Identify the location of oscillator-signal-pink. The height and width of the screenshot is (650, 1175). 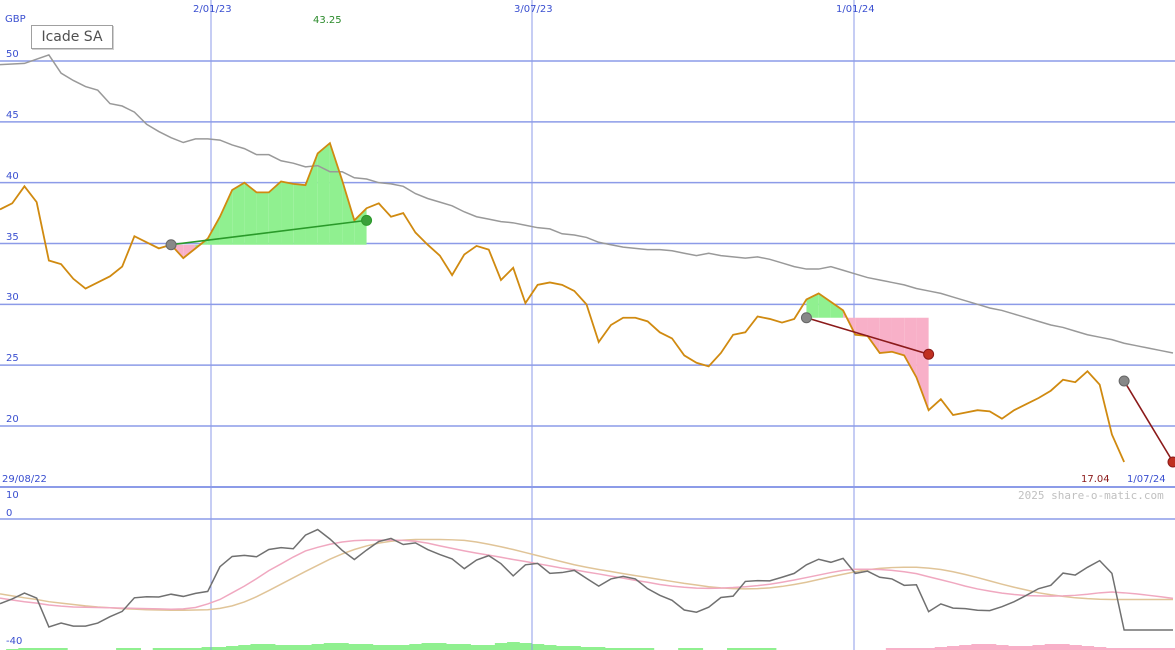
(587, 574).